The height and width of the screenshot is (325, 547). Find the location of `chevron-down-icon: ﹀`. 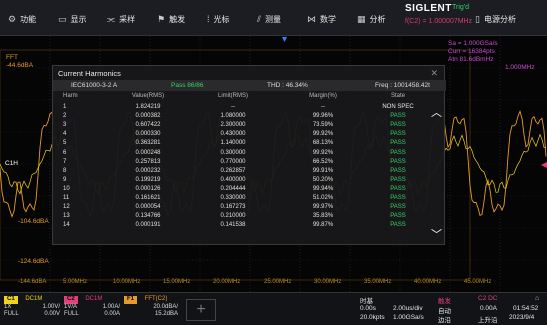

chevron-down-icon: ﹀ is located at coordinates (436, 234).